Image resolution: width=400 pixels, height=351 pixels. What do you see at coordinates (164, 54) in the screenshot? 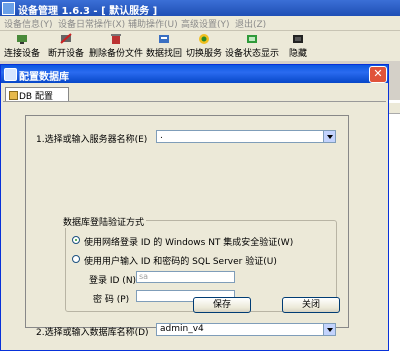
I see `toolbar-label: 数据找回` at bounding box center [164, 54].